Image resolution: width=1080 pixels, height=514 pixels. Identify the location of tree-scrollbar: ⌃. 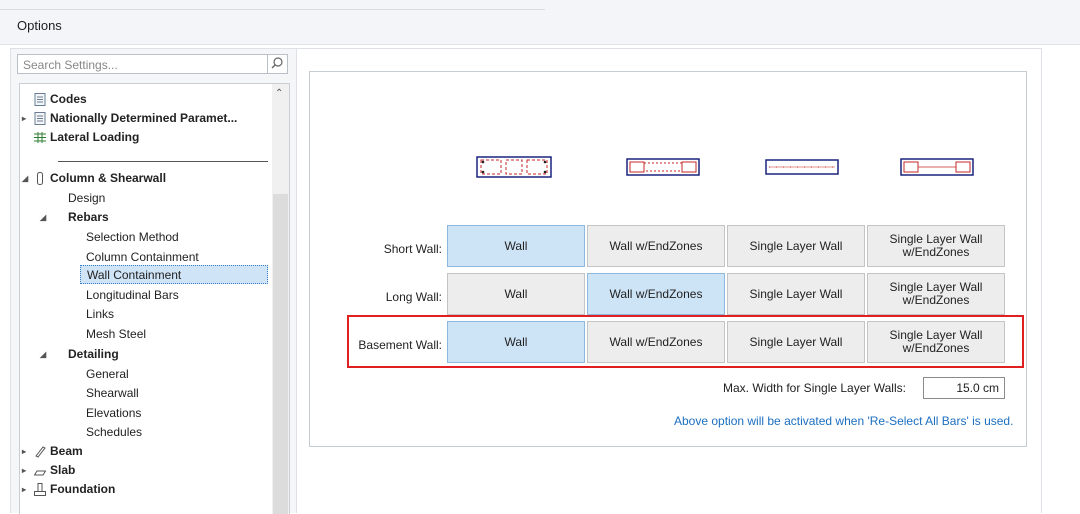
(280, 299).